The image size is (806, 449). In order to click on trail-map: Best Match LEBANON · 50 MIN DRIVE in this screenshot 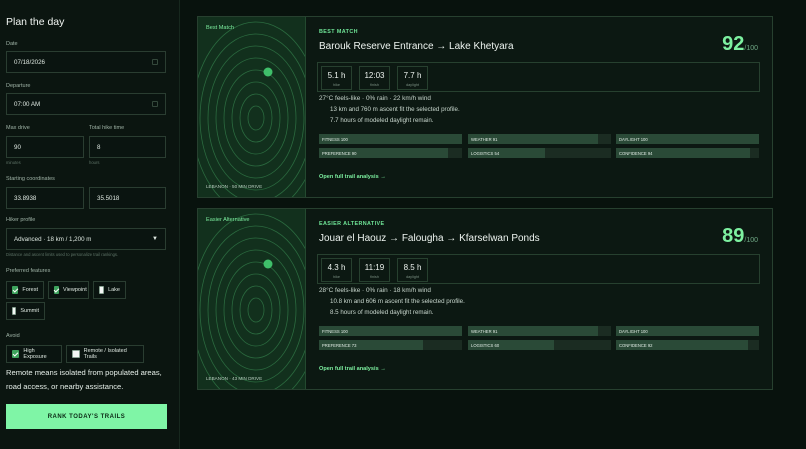, I will do `click(252, 107)`.